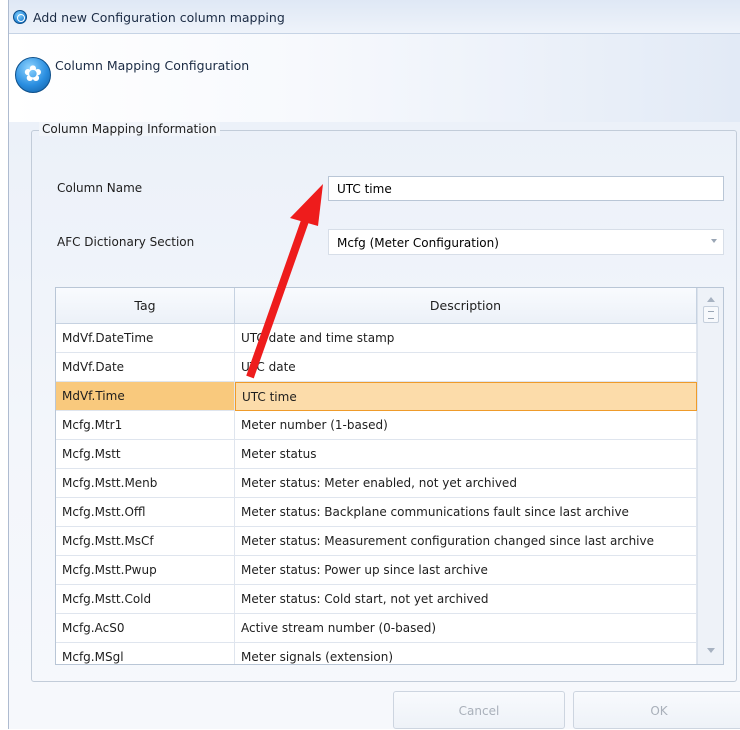  I want to click on column-header-description: Description, so click(466, 306).